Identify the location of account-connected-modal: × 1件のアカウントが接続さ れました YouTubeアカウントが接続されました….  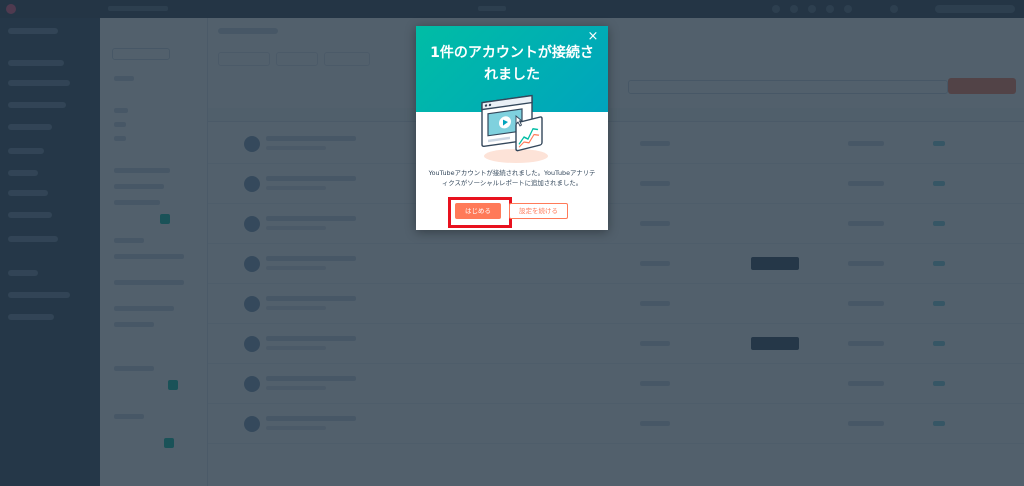
(512, 128).